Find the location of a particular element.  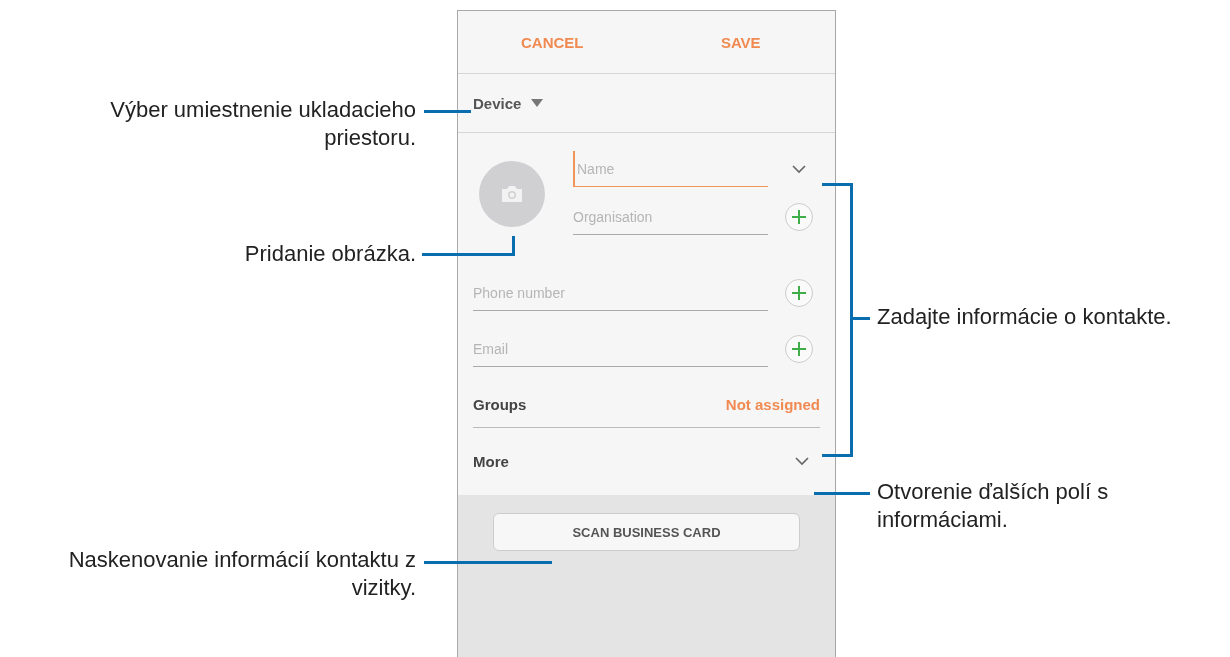

header-button: SAVE is located at coordinates (740, 42).